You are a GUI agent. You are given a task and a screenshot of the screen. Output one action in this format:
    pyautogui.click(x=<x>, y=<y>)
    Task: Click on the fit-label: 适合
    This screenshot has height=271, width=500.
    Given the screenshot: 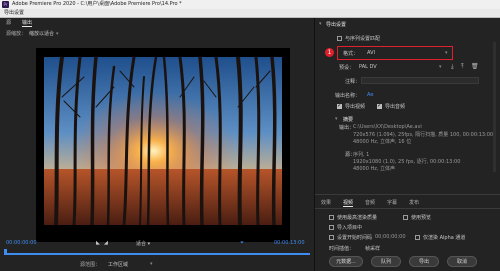 What is the action you would take?
    pyautogui.click(x=141, y=244)
    